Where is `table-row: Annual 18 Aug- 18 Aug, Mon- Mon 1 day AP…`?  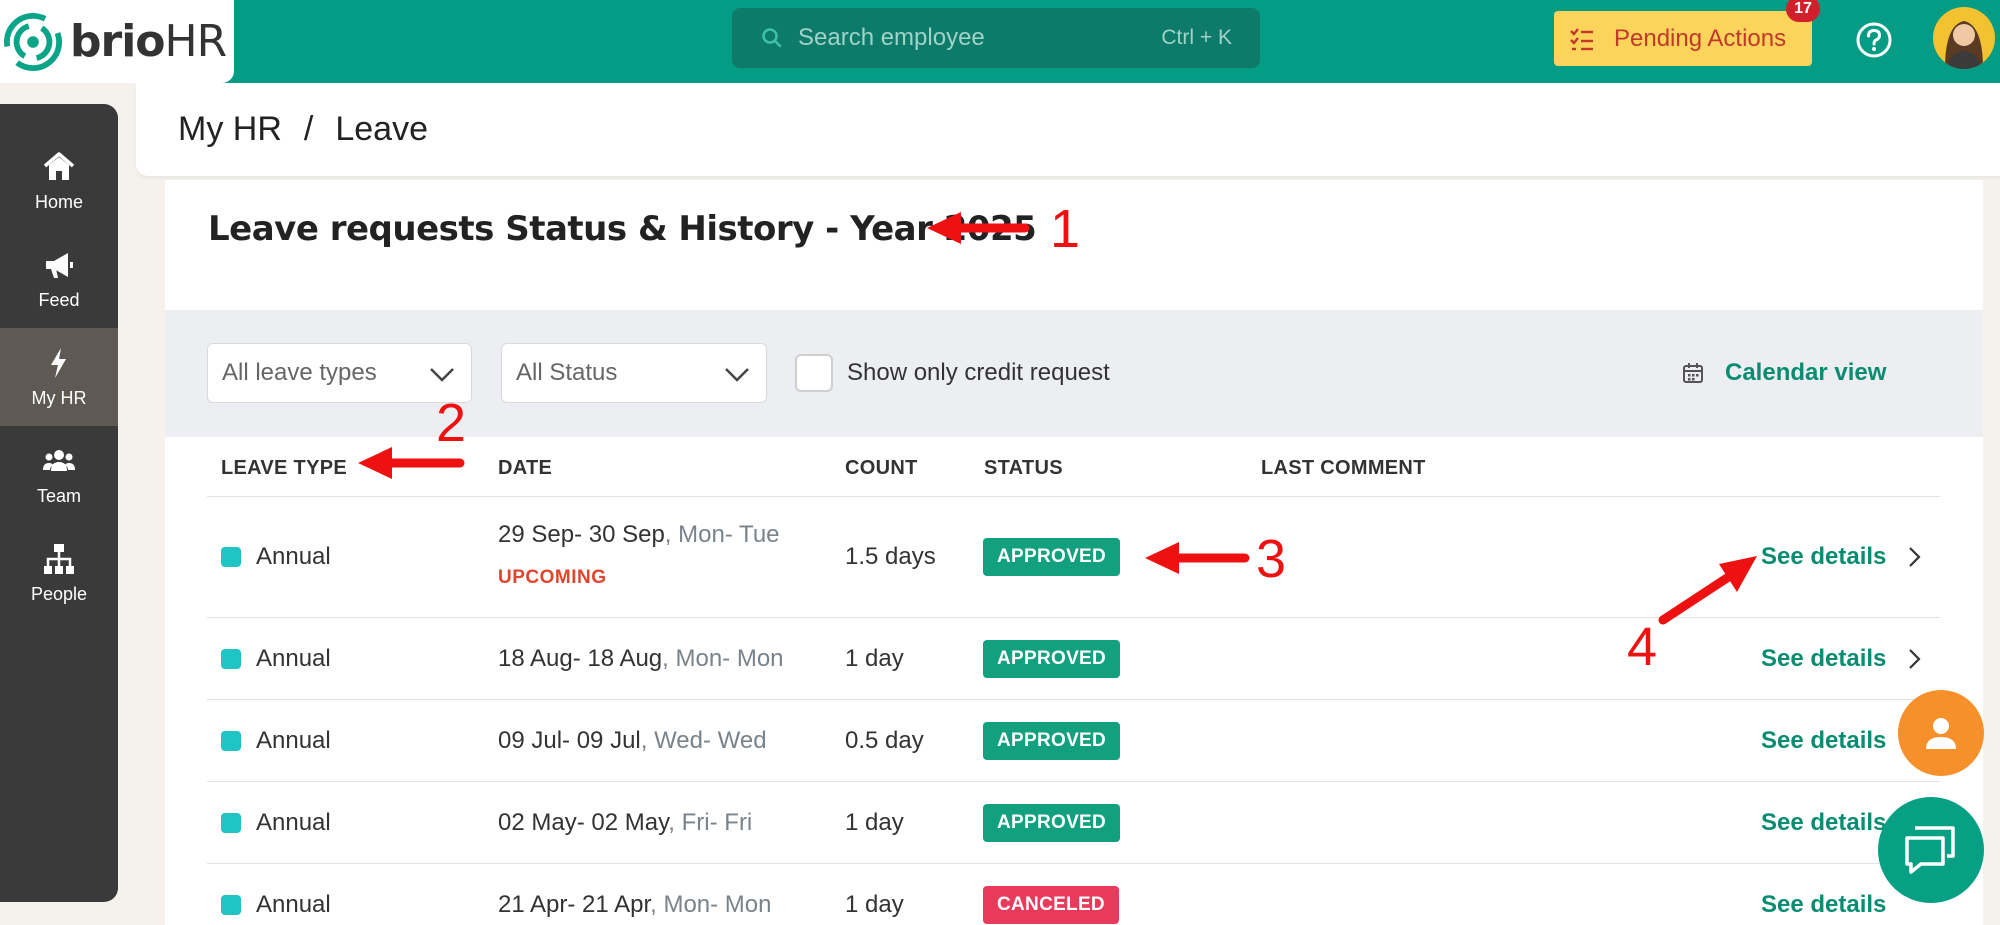 table-row: Annual 18 Aug- 18 Aug, Mon- Mon 1 day AP… is located at coordinates (1073, 659).